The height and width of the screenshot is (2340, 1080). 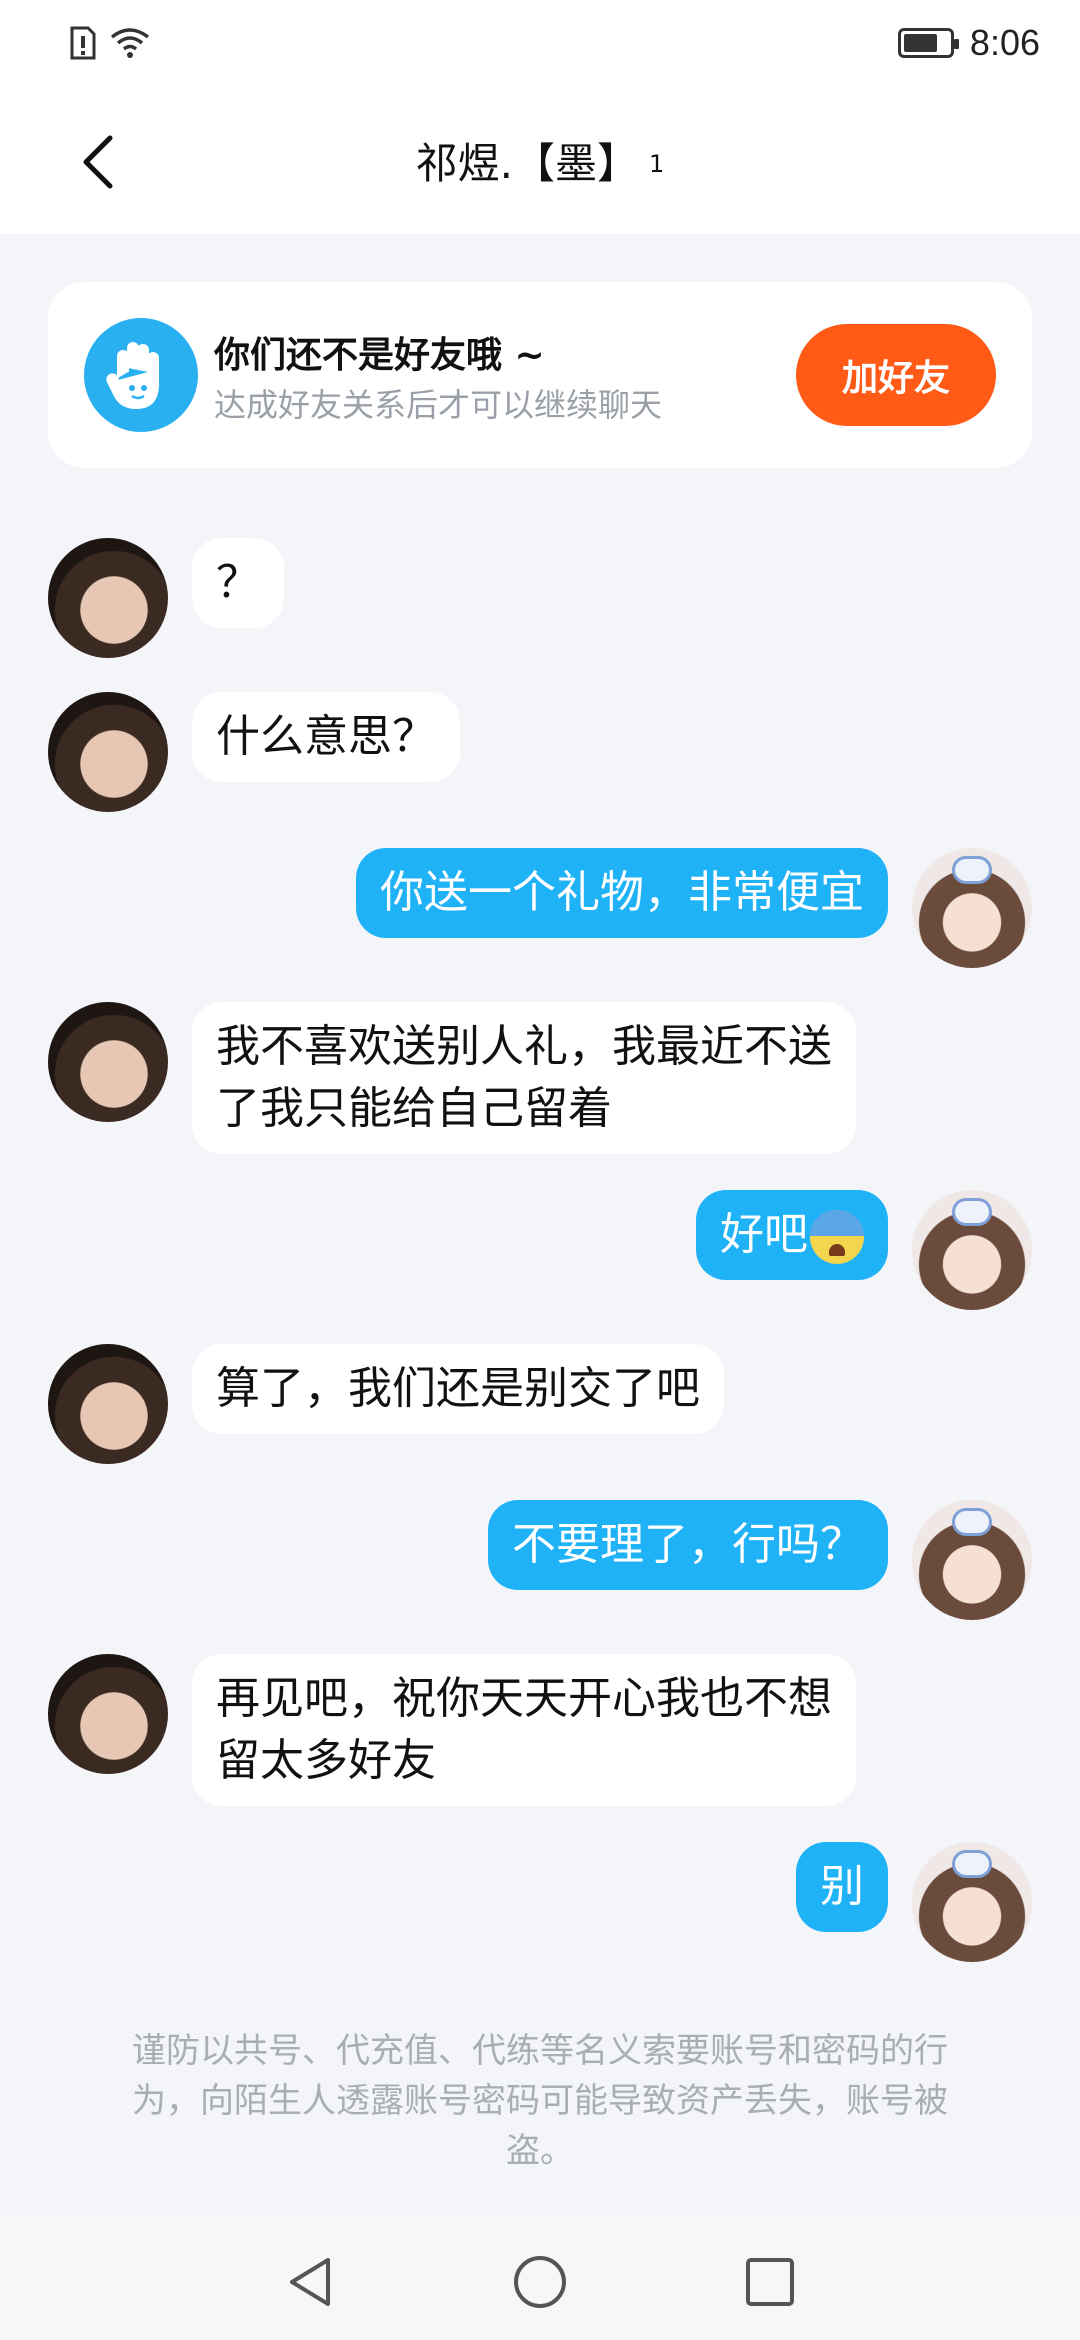 I want to click on chat-header: 祁煜.【墨】 1, so click(x=540, y=162).